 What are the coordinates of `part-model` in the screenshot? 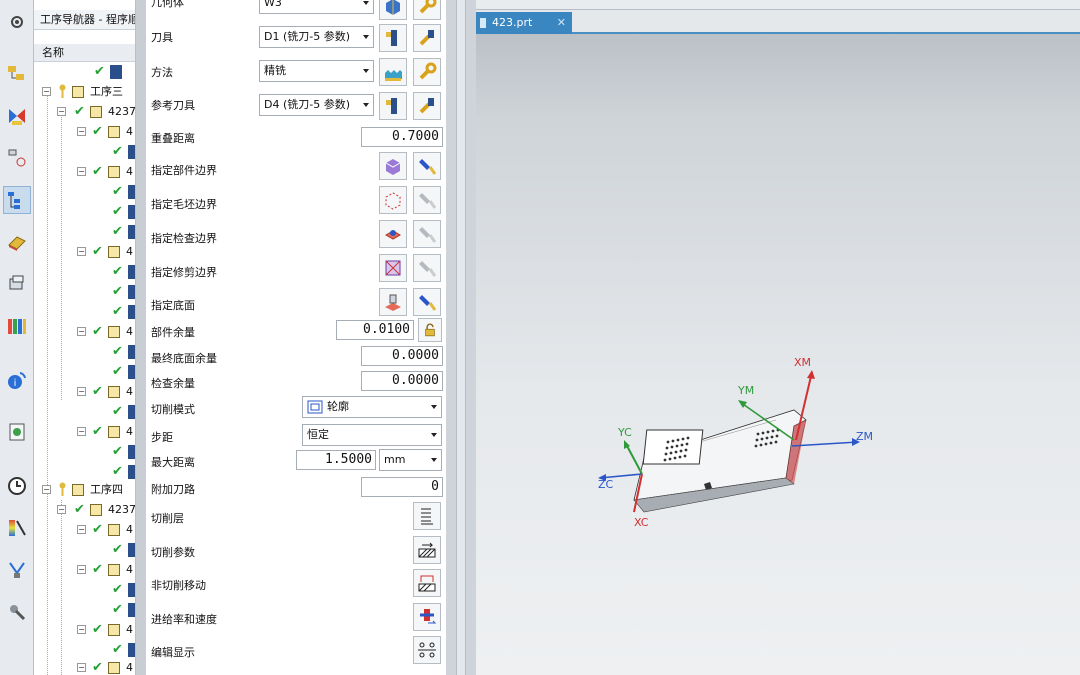 It's located at (720, 461).